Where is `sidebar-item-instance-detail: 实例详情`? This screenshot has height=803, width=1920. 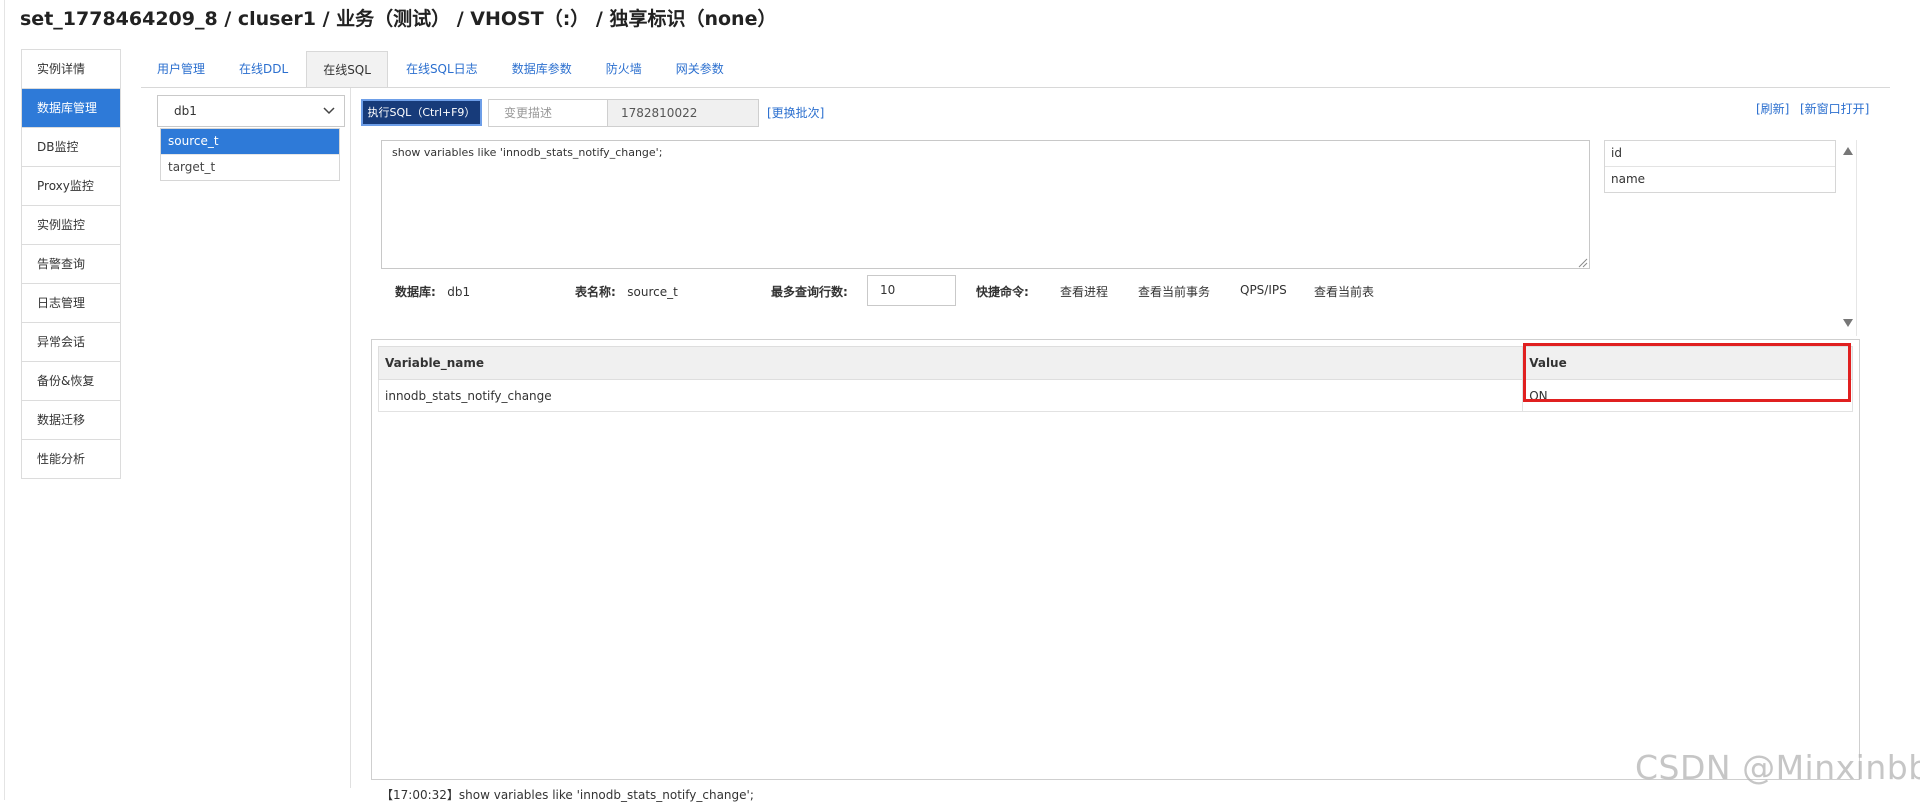 sidebar-item-instance-detail: 实例详情 is located at coordinates (71, 69).